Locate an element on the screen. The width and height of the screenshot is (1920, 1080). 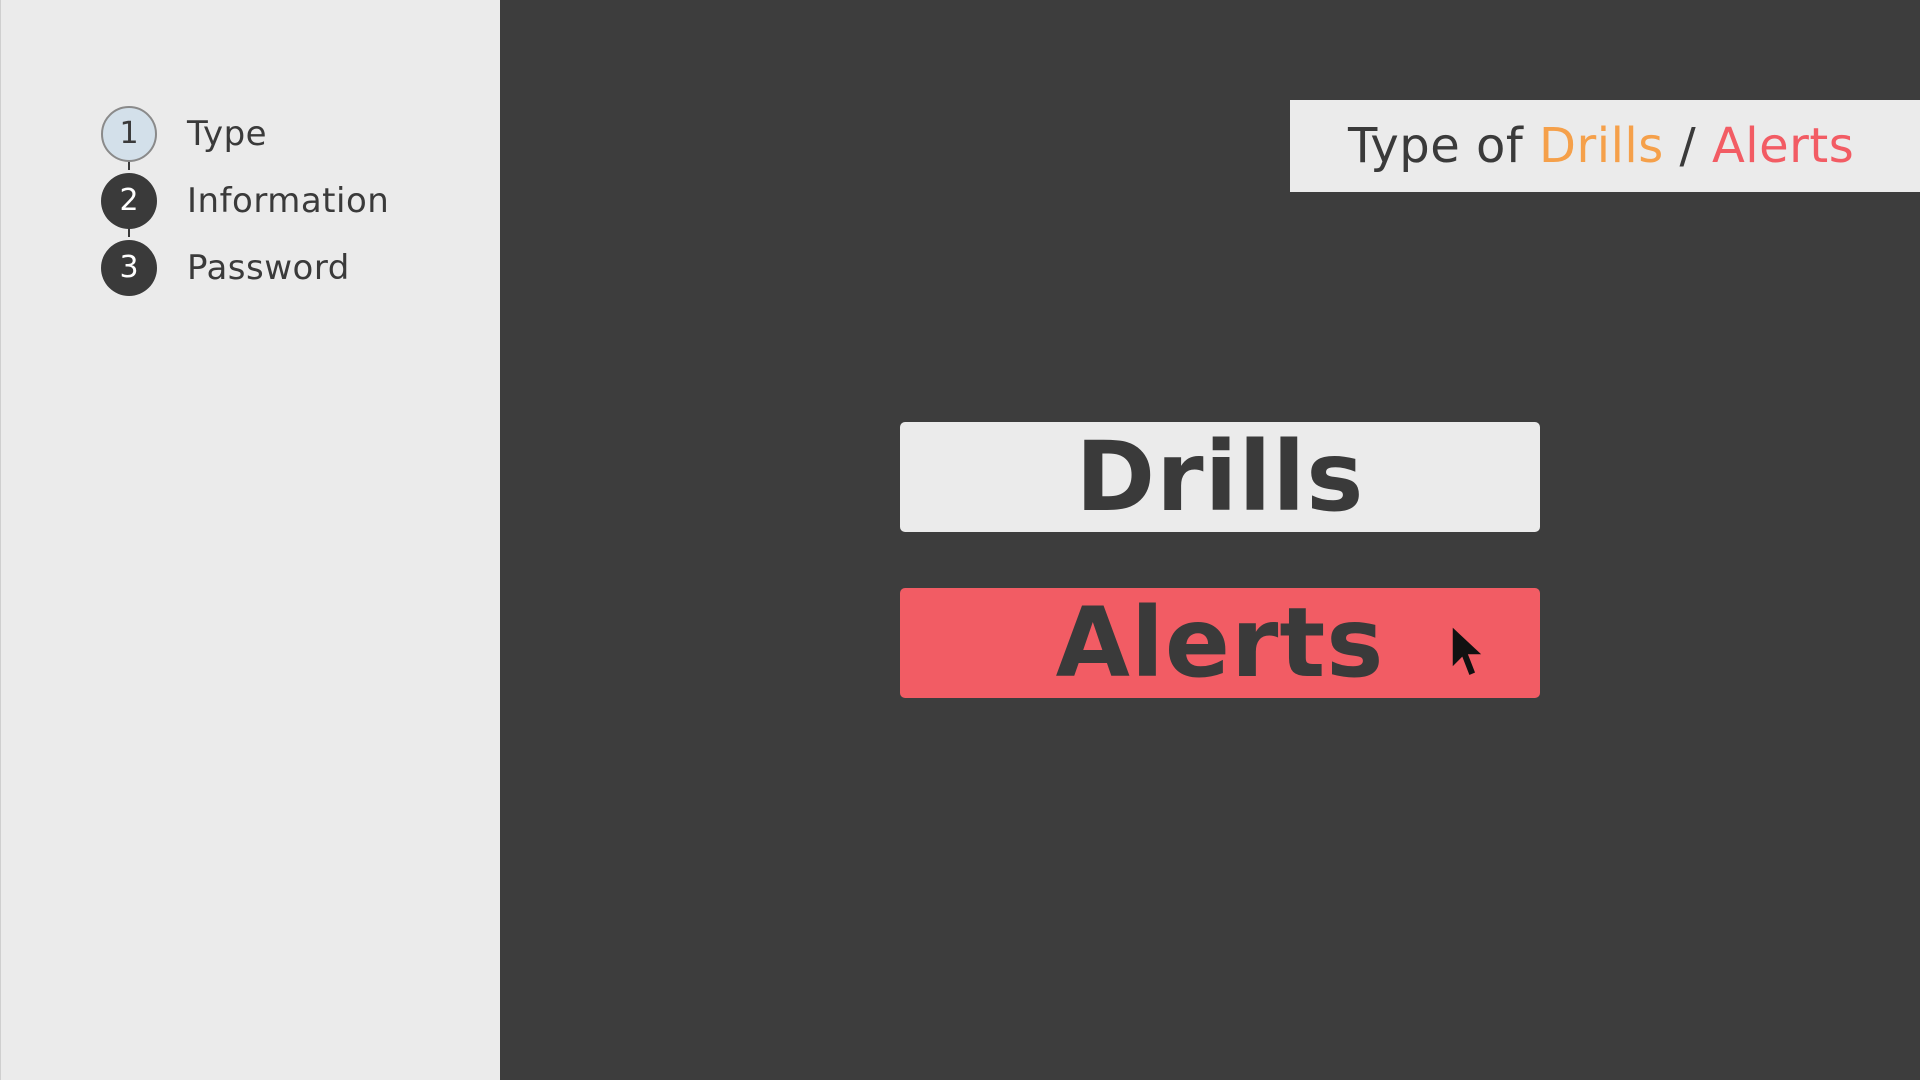
stepper: 1 Type 2 Information 3 Password is located at coordinates (291, 200).